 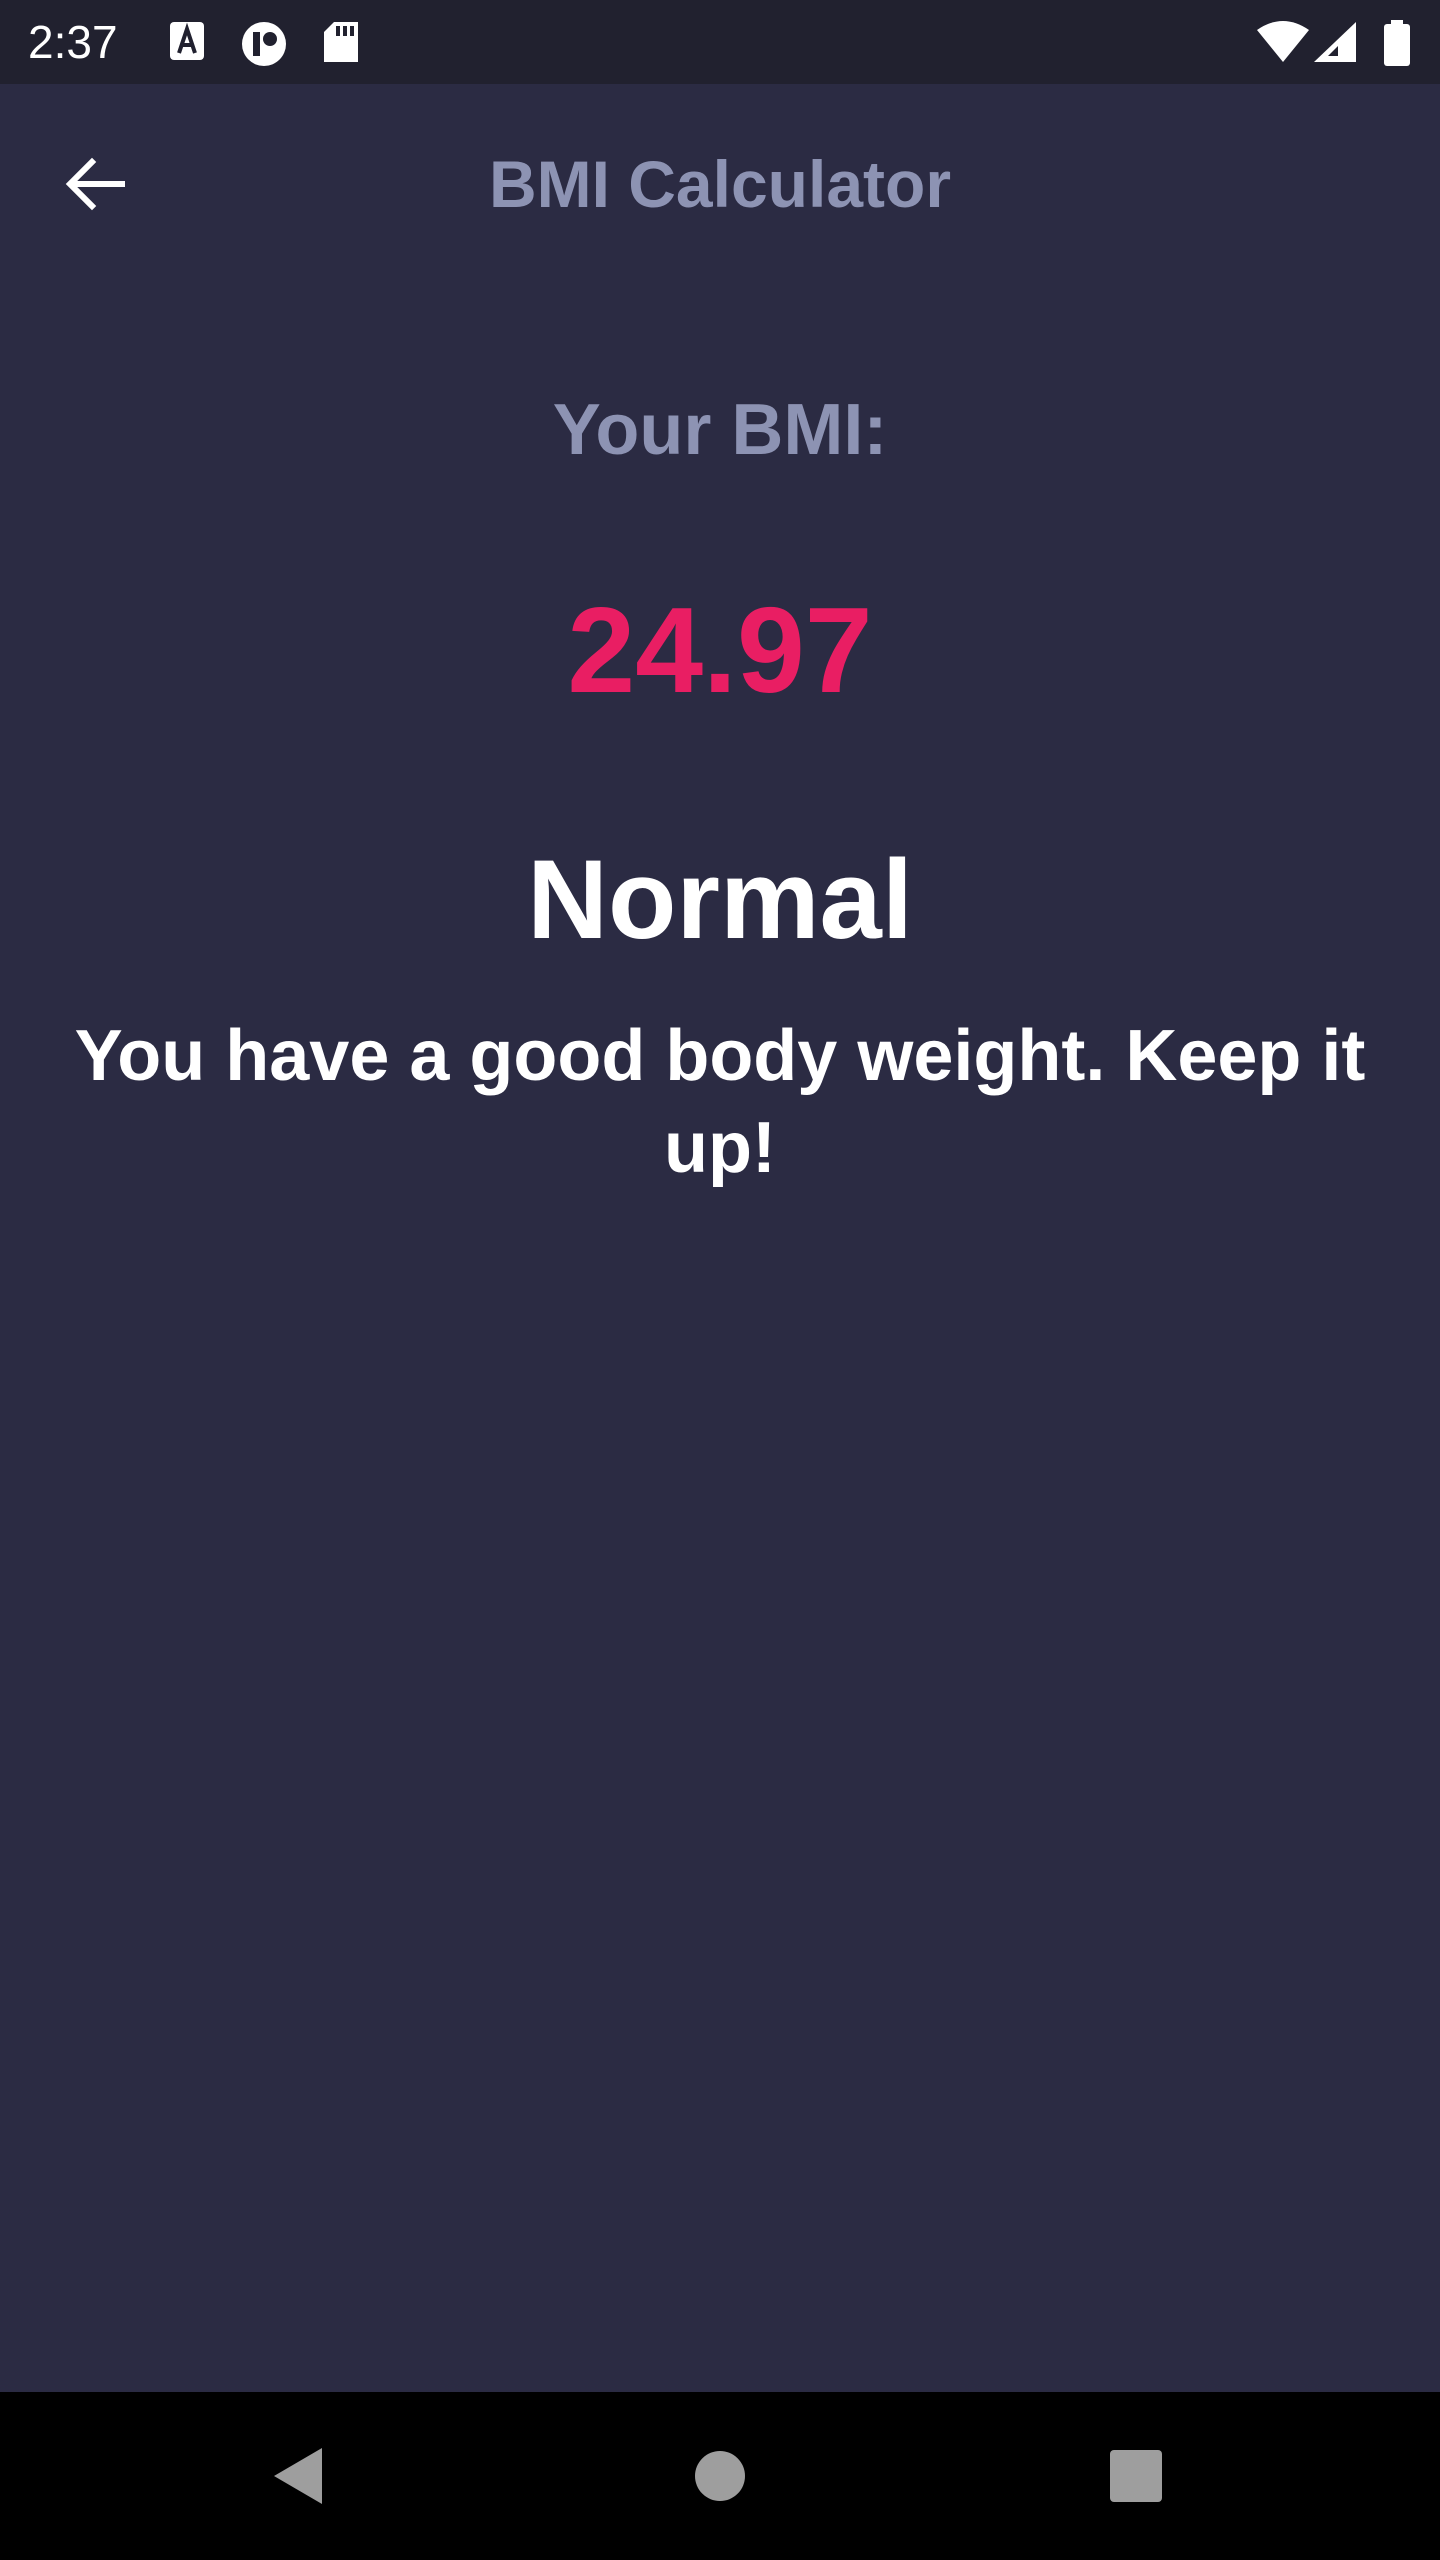 I want to click on status-bar: 2:37, so click(x=720, y=42).